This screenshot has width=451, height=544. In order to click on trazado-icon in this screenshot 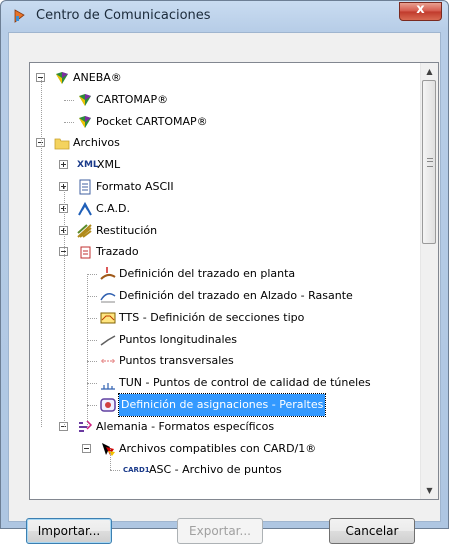, I will do `click(85, 252)`.